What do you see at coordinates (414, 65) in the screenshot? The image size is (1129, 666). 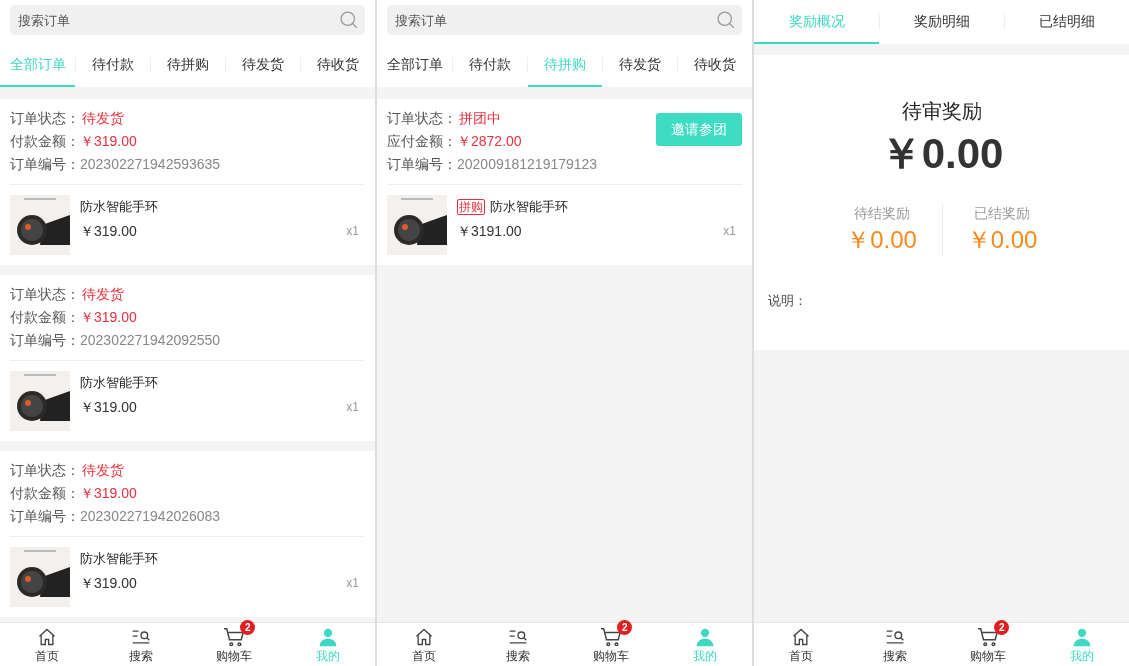 I see `tab: 全部订单` at bounding box center [414, 65].